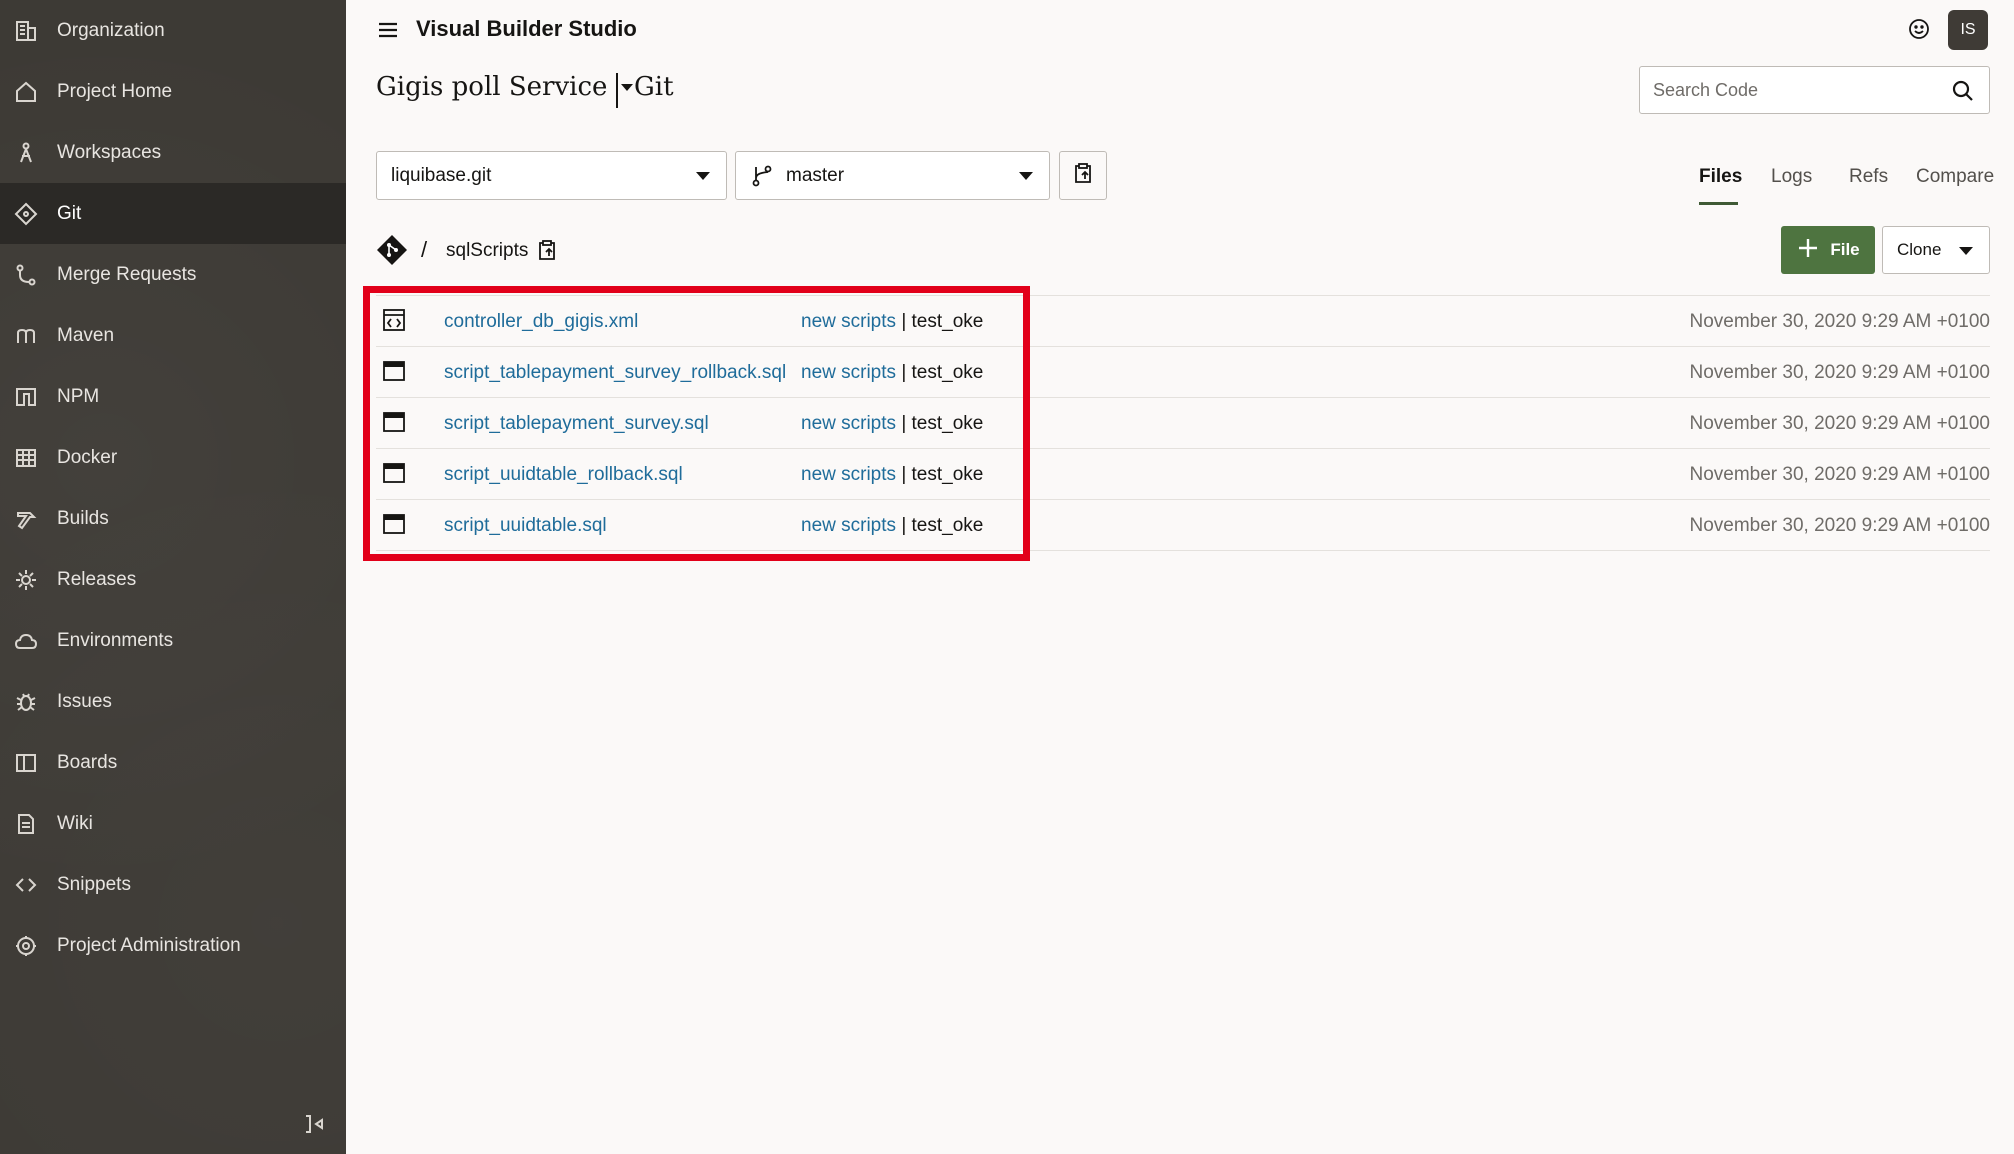 This screenshot has width=2014, height=1154. Describe the element at coordinates (173, 579) in the screenshot. I see `sidebar-item-releases: Releases` at that location.